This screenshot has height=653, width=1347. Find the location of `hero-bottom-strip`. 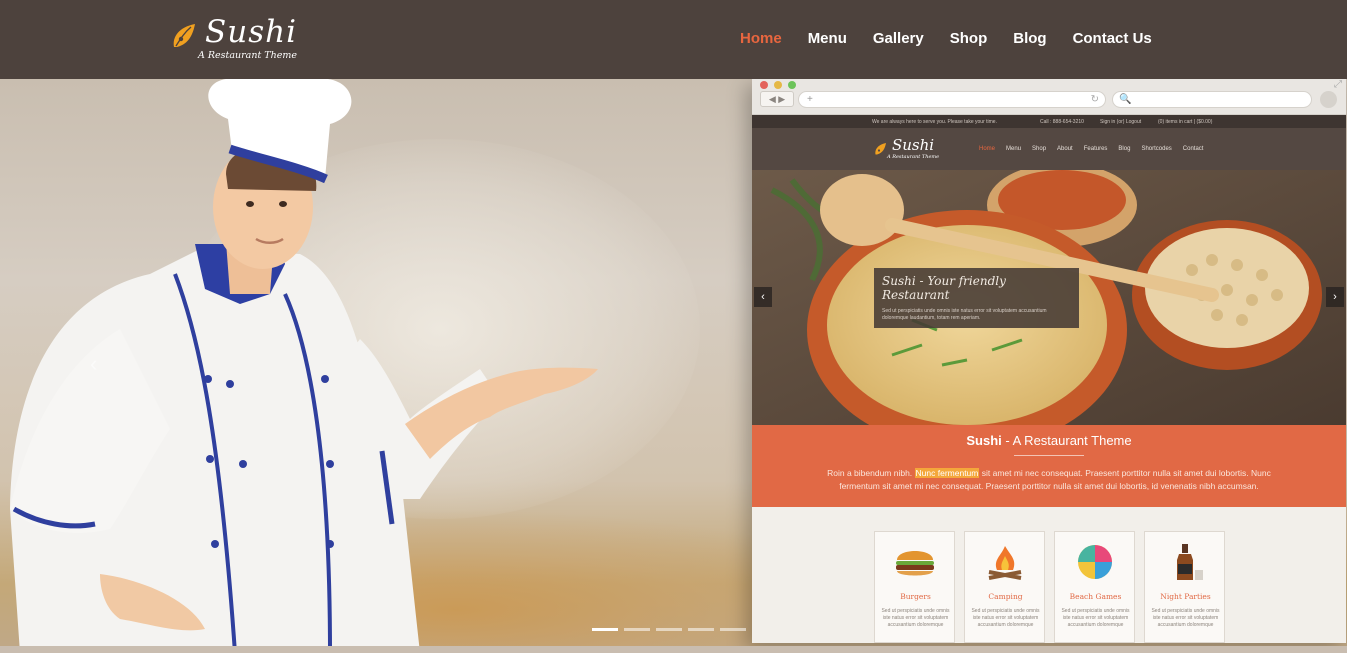

hero-bottom-strip is located at coordinates (673, 649).